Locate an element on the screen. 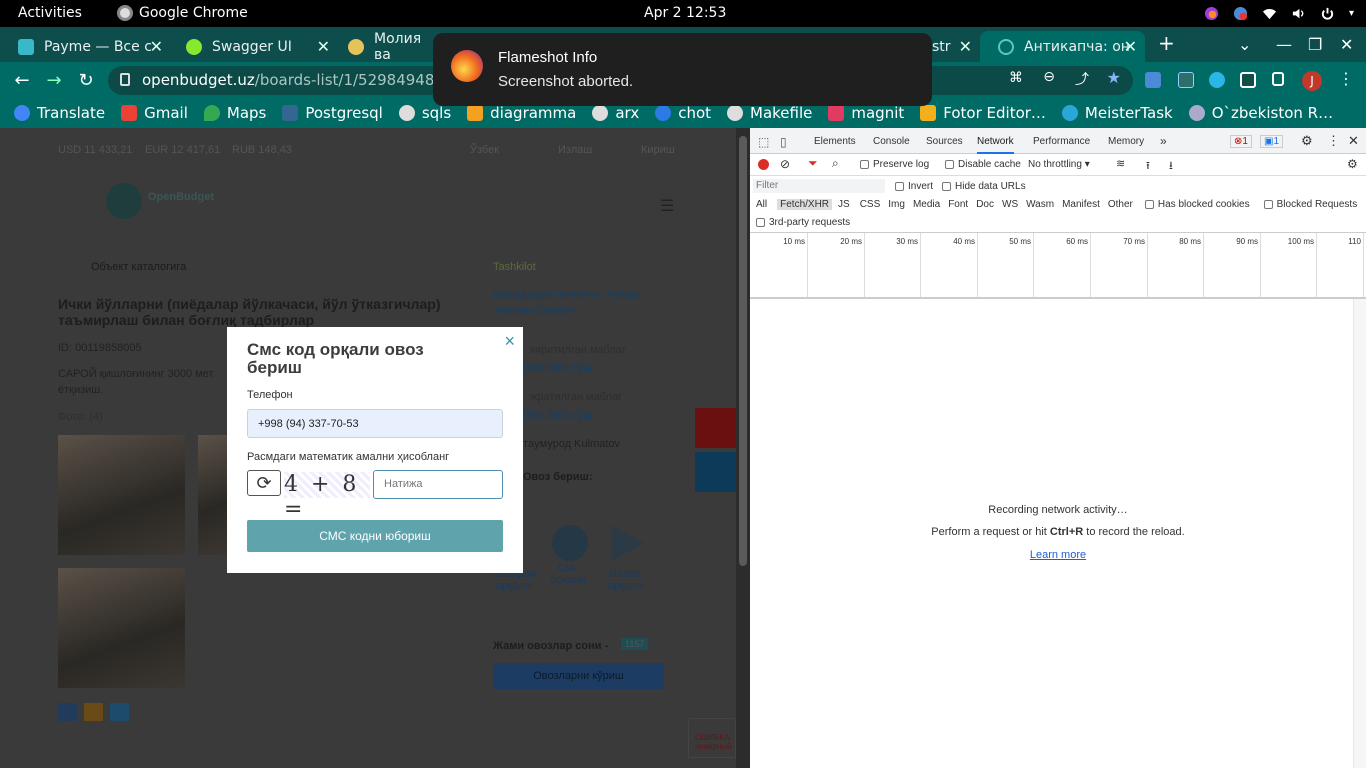  system-tray: ▾ is located at coordinates (1279, 13).